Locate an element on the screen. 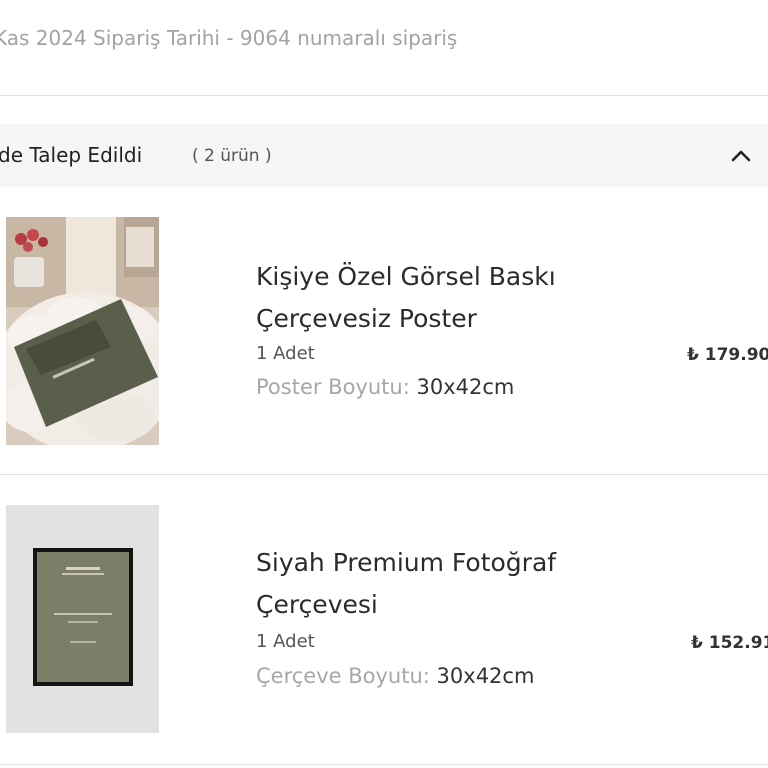 Image resolution: width=768 pixels, height=768 pixels. product-price: ₺ 152.91 is located at coordinates (729, 643).